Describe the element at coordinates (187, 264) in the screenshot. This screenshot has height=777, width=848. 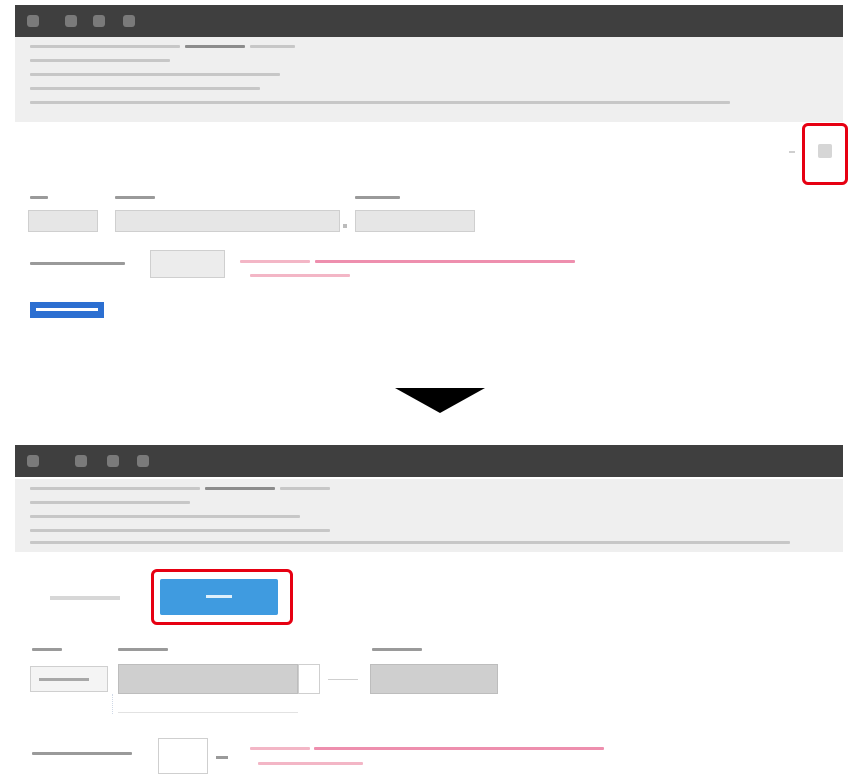
I see `option-box-top` at that location.